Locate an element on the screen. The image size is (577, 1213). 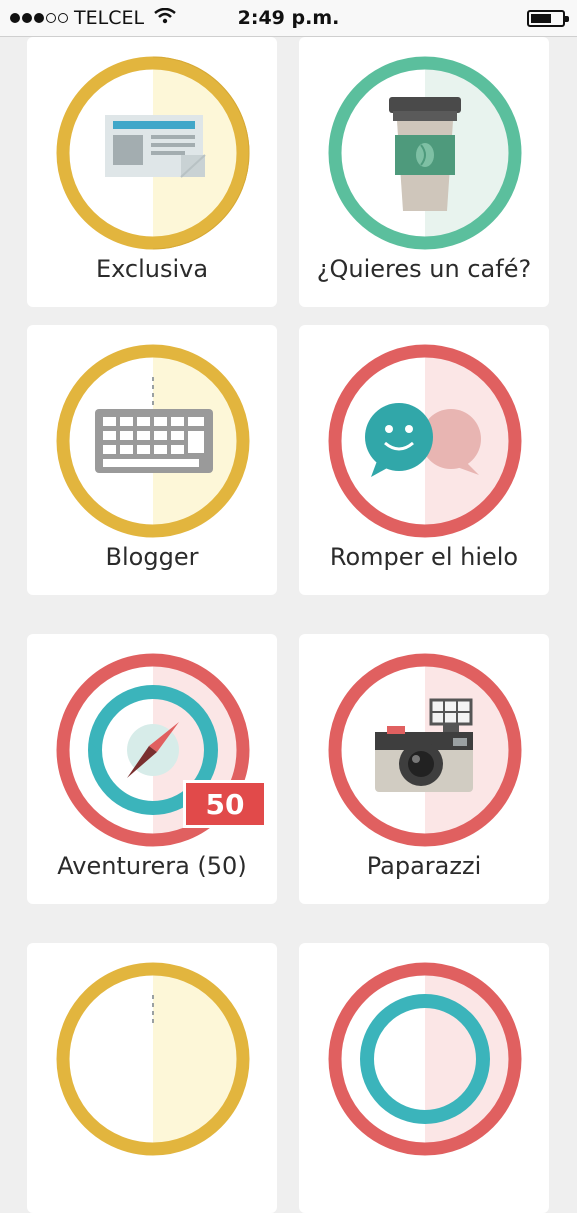
coffee-cup-icon is located at coordinates (425, 153).